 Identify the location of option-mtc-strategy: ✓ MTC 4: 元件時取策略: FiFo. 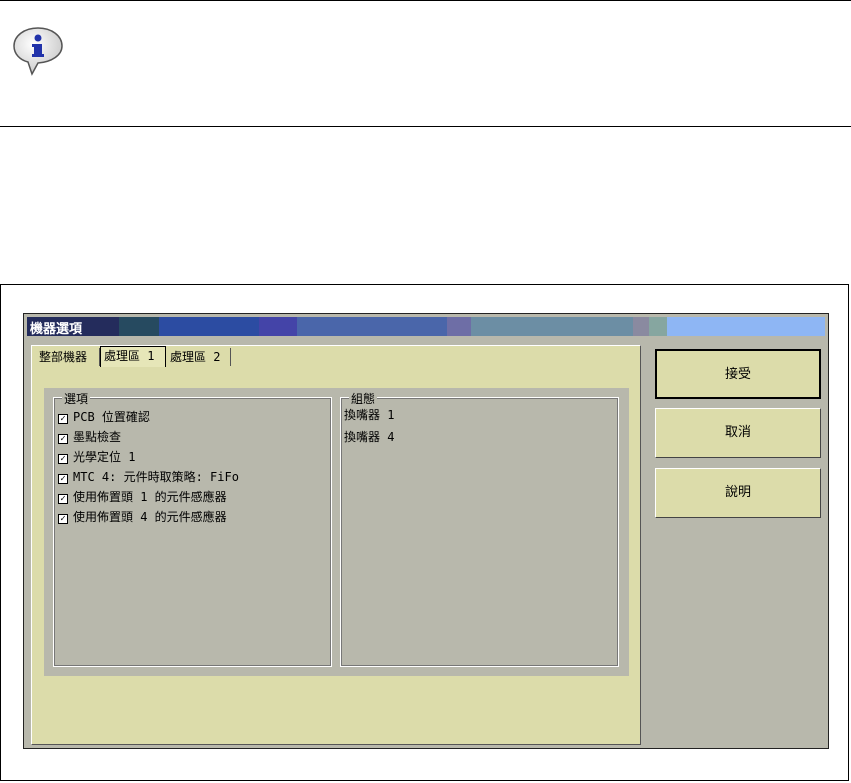
(148, 477).